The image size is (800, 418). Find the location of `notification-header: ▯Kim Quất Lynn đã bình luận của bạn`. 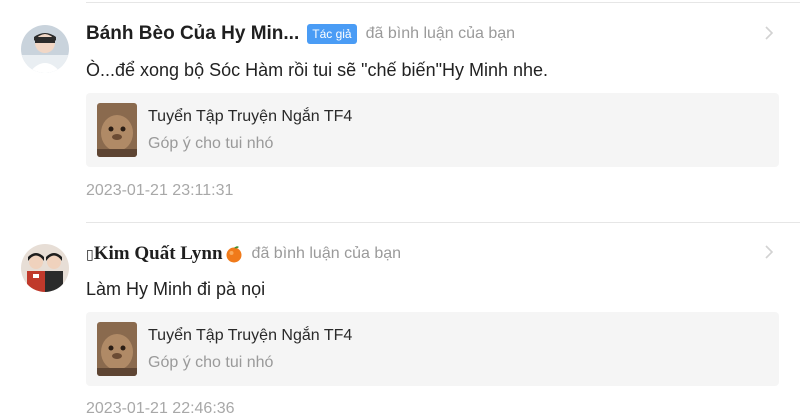

notification-header: ▯Kim Quất Lynn đã bình luận của bạn is located at coordinates (243, 254).